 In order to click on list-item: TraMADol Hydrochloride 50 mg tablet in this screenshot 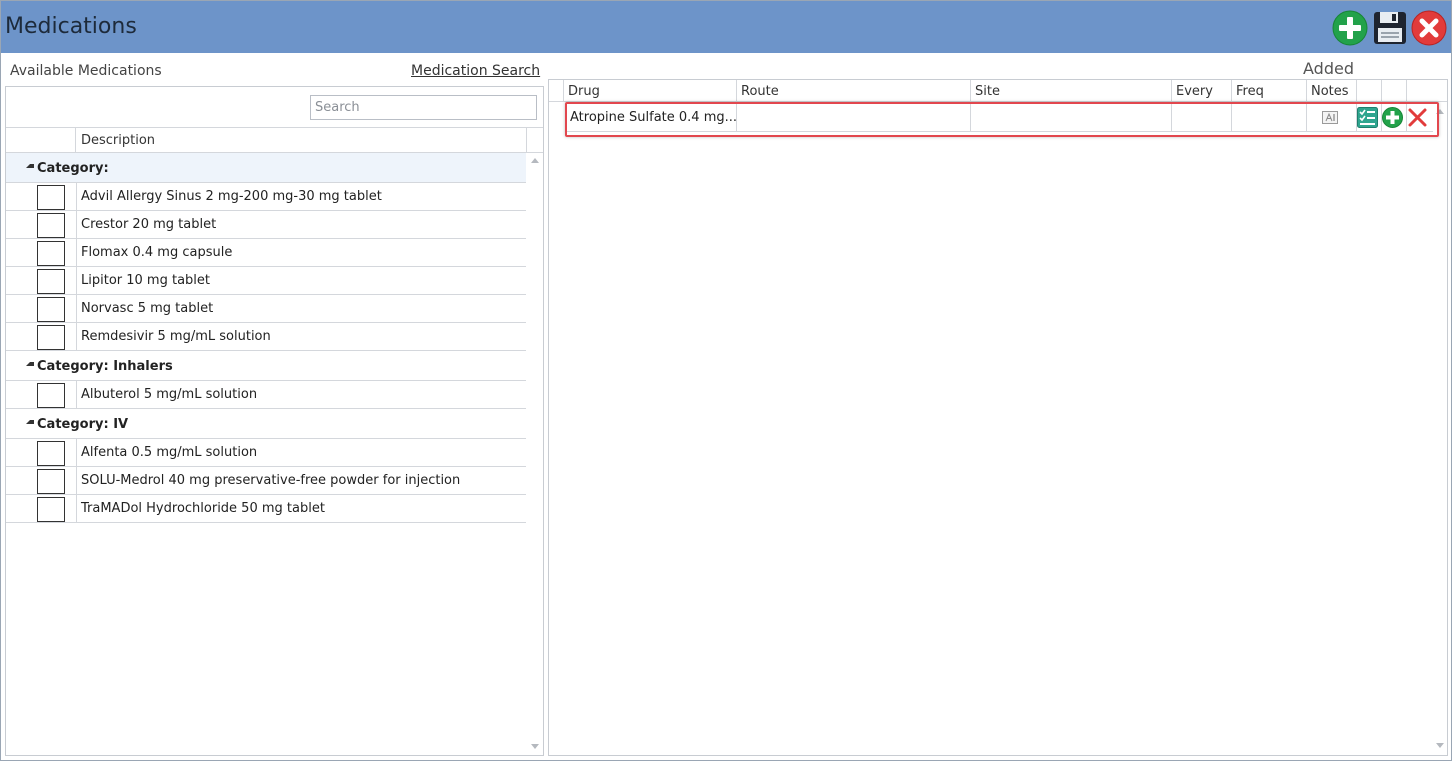, I will do `click(266, 509)`.